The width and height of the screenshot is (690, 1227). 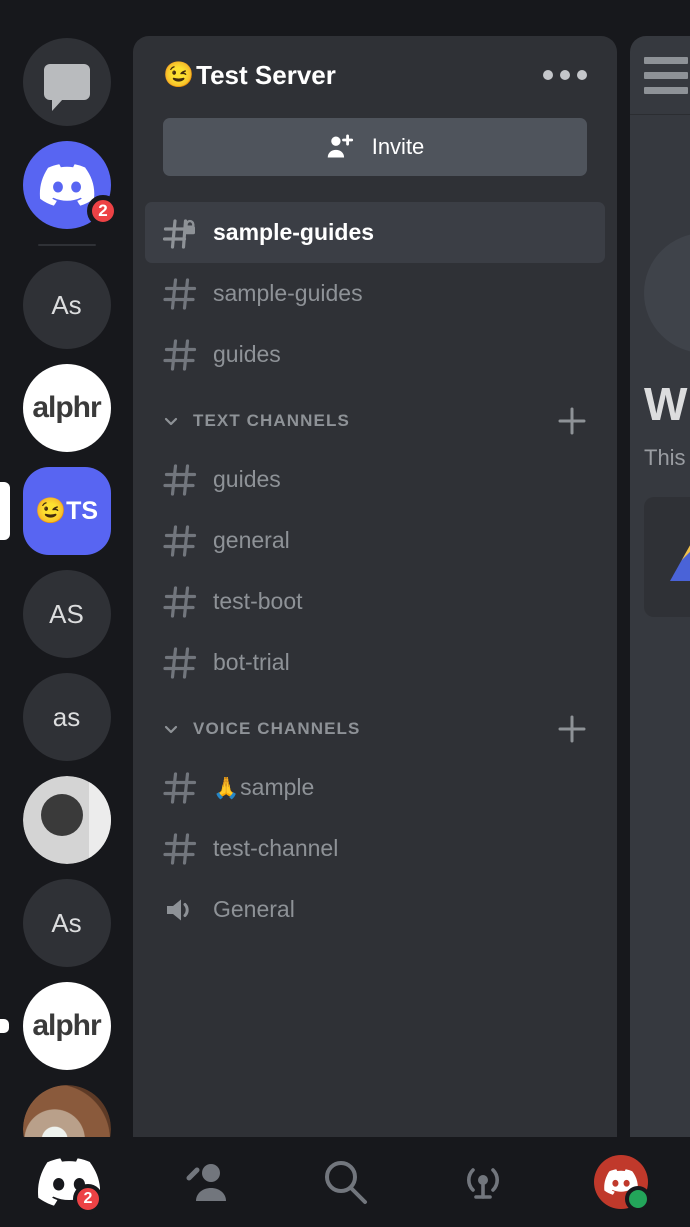 I want to click on channel-item-sample: 🙏sample, so click(x=375, y=787).